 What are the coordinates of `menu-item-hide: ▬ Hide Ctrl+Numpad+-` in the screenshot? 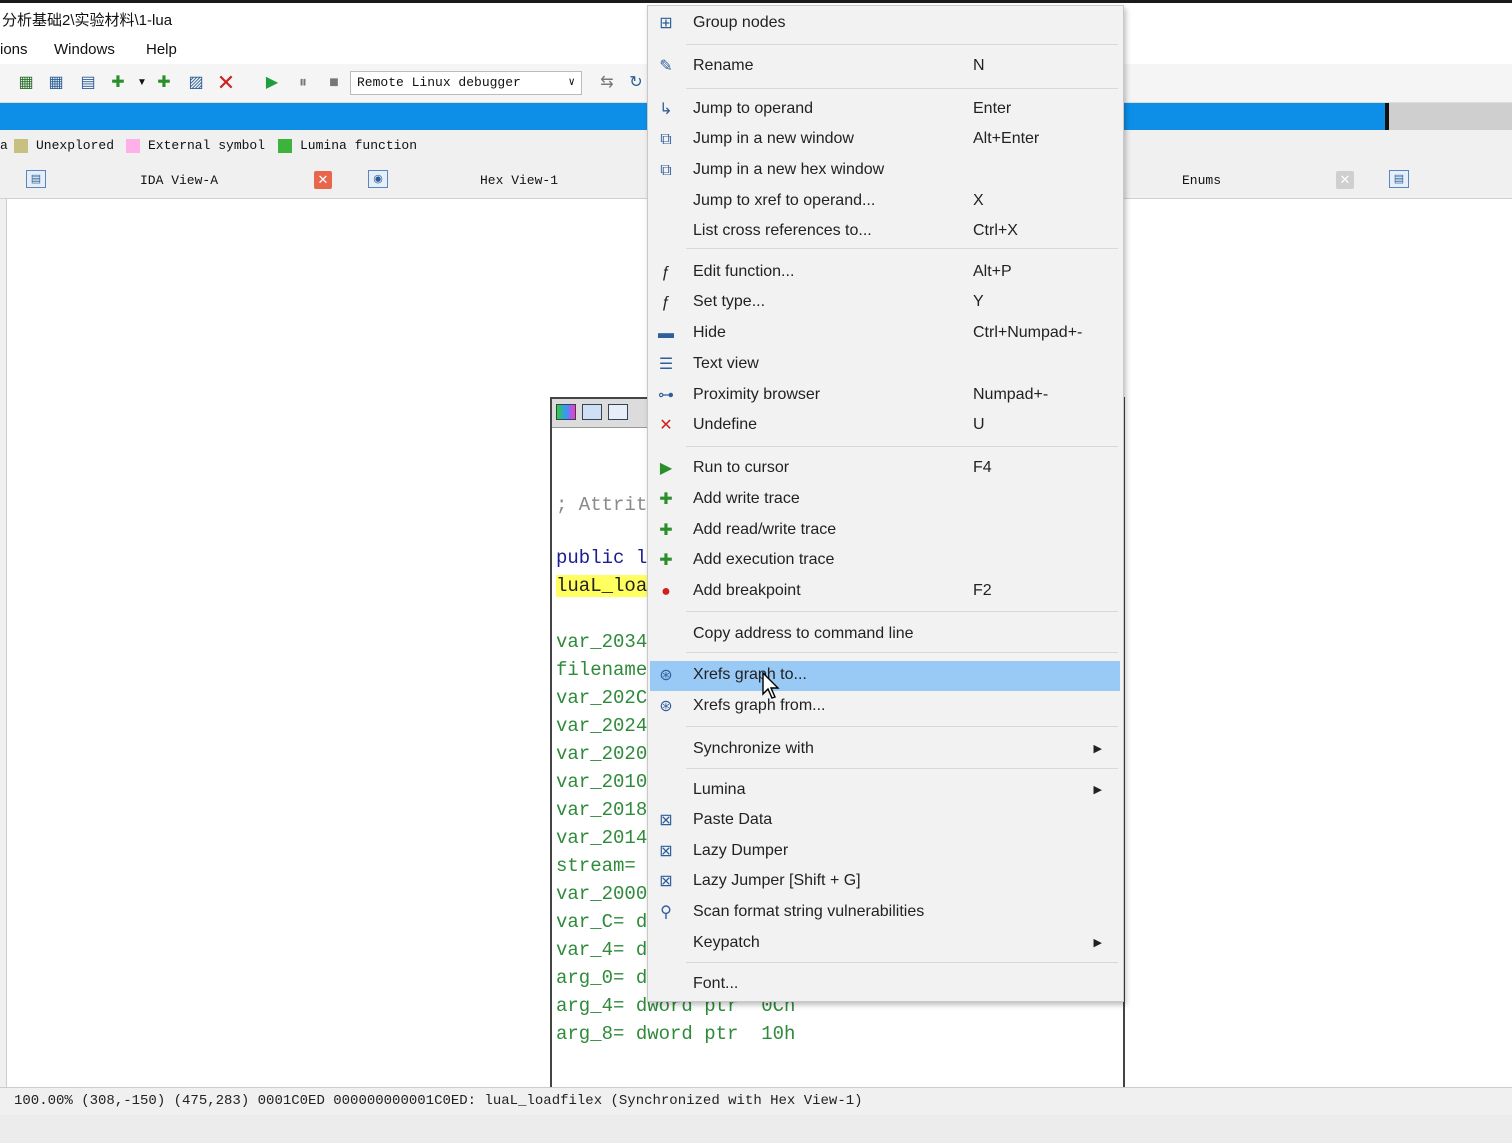 It's located at (885, 334).